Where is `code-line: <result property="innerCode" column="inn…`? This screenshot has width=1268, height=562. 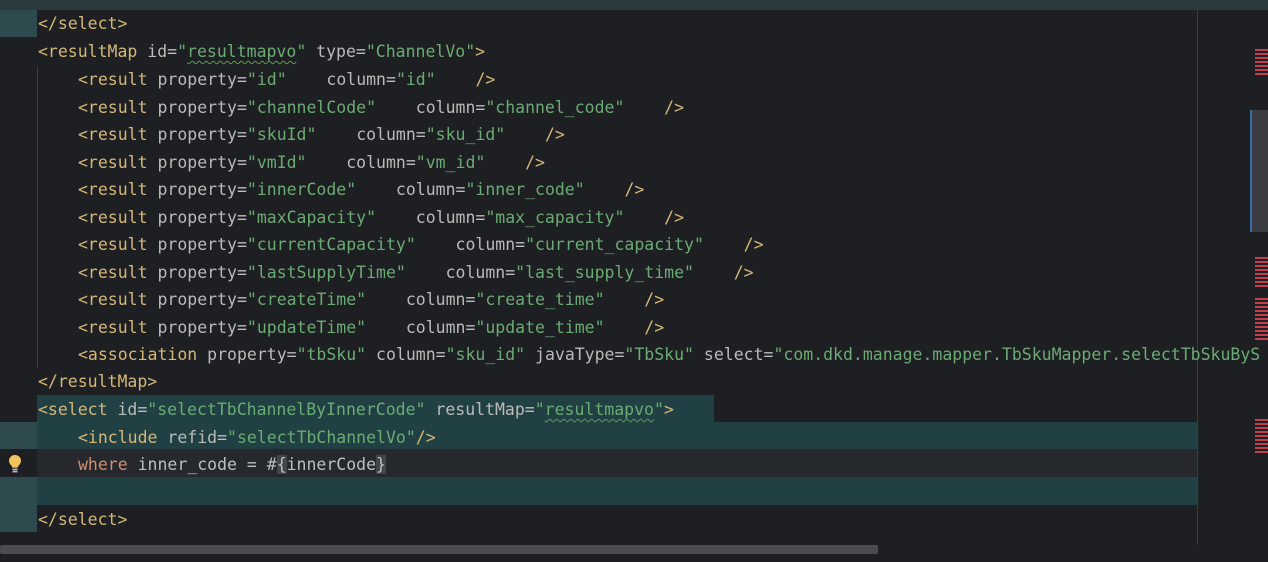 code-line: <result property="innerCode" column="inn… is located at coordinates (361, 189).